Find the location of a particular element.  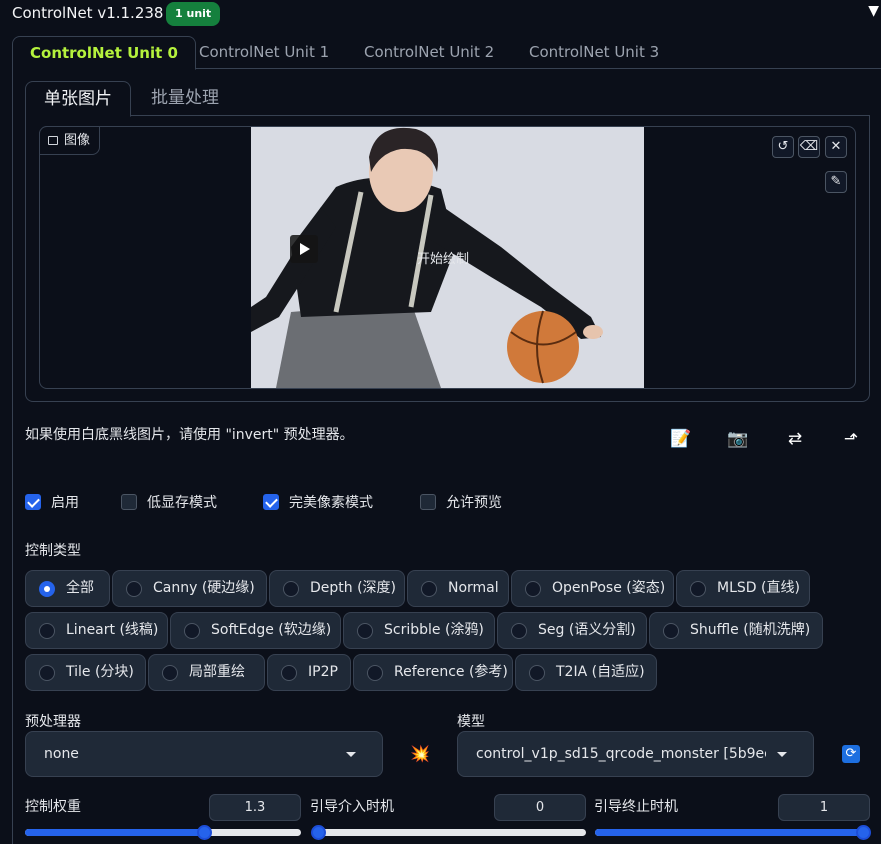

control-type-openpose: OpenPose (姿态) is located at coordinates (592, 588).